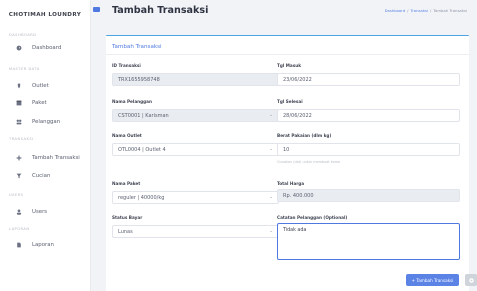 The image size is (477, 291). I want to click on nama-outlet-label: Nama Outlet, so click(127, 135).